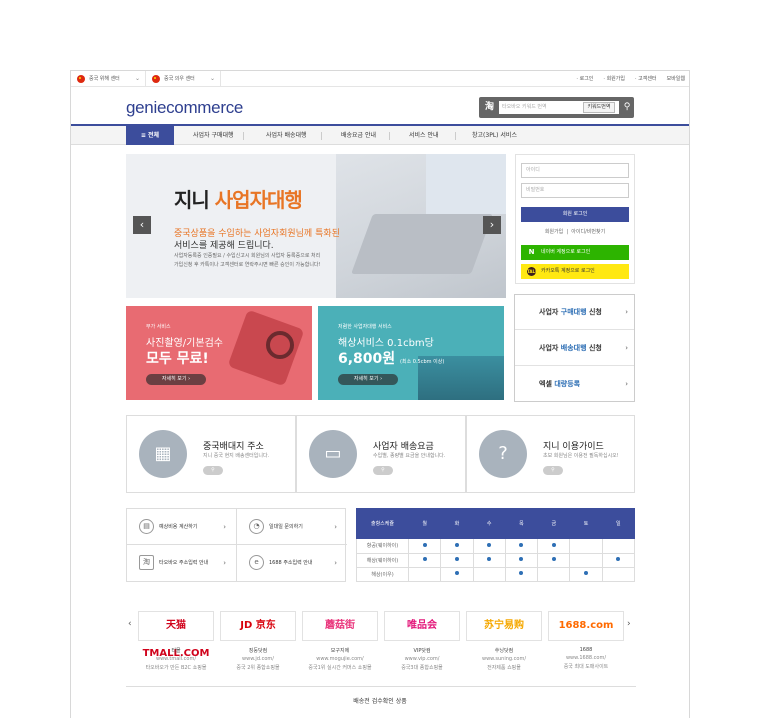 This screenshot has height=718, width=760. I want to click on hero-line3: 사업자등록증 인증필요 / 수입신고시 회원님의 사업자 등록증으로 처리, so click(247, 256).